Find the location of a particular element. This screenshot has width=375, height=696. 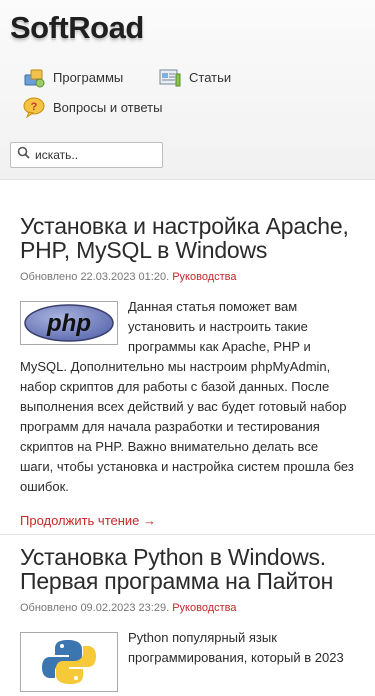

articles-icon is located at coordinates (170, 77).